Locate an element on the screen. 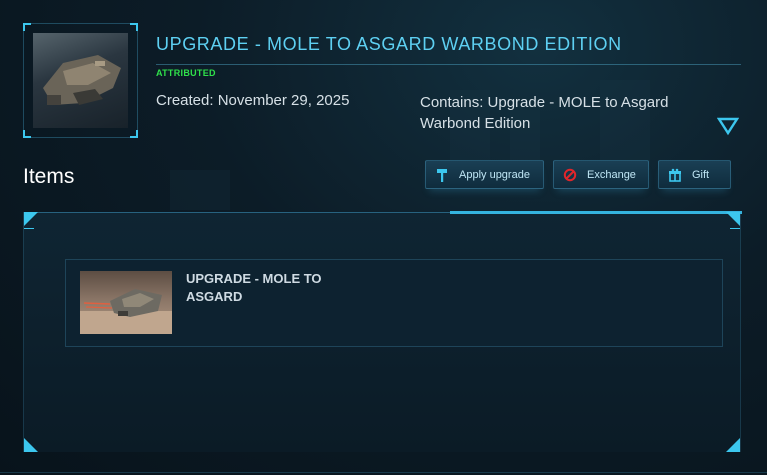  pledge-thumbnail-frame is located at coordinates (80, 80).